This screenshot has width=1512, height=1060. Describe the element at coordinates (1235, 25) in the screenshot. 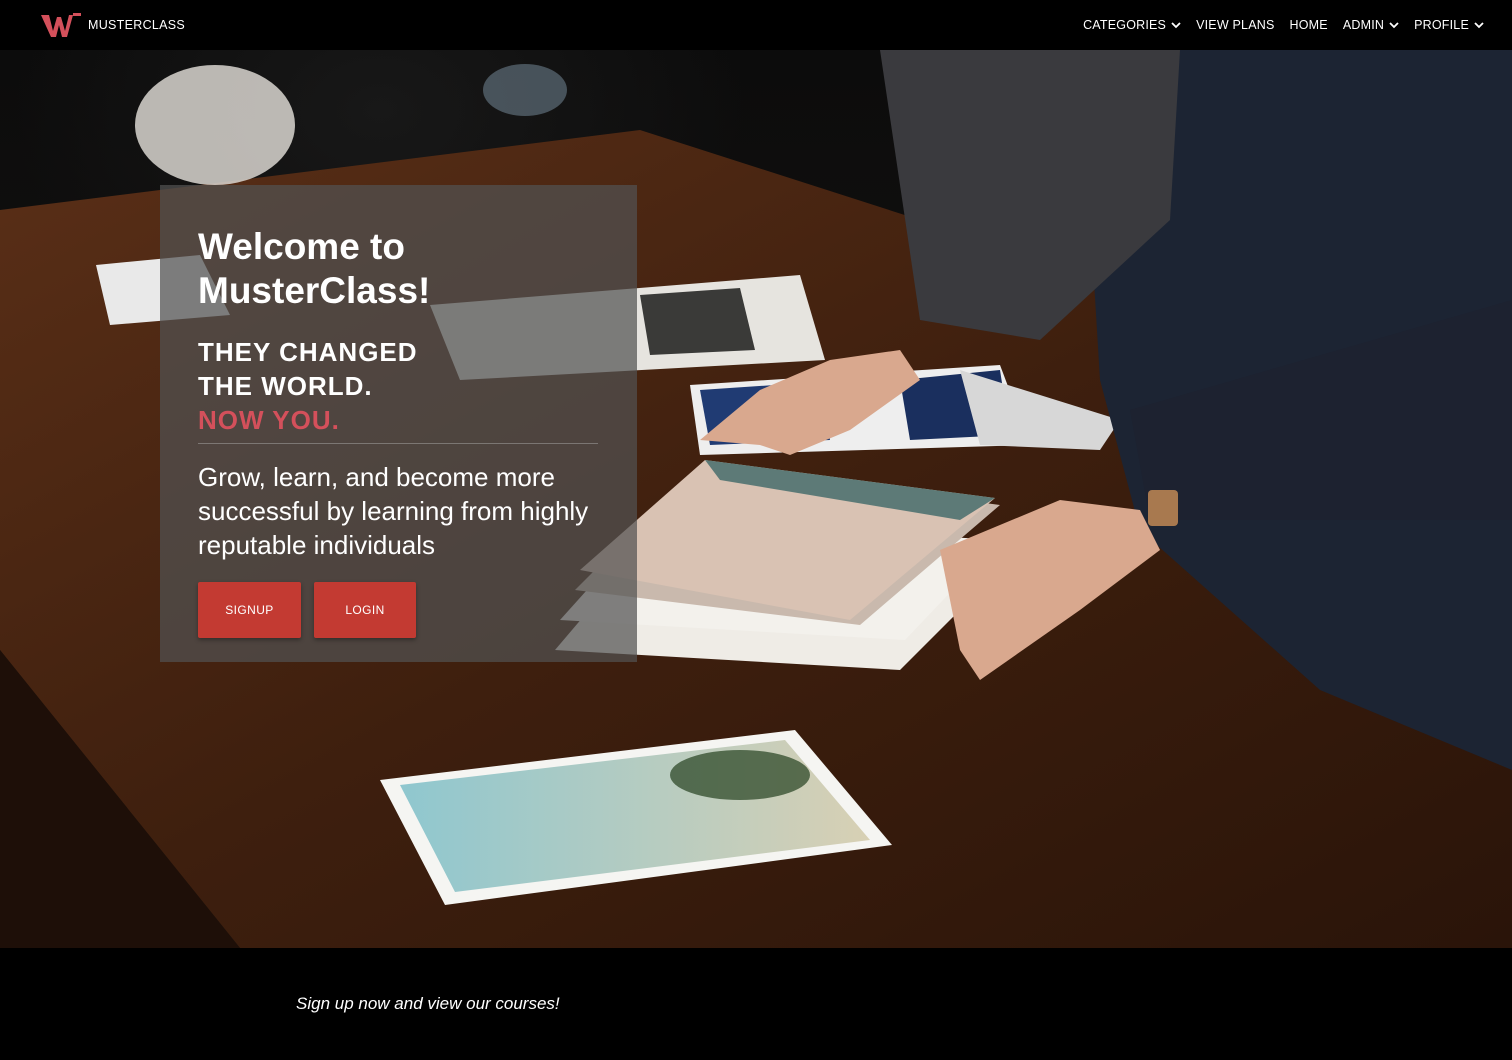

I see `nav-view-plans: VIEW PLANS` at that location.